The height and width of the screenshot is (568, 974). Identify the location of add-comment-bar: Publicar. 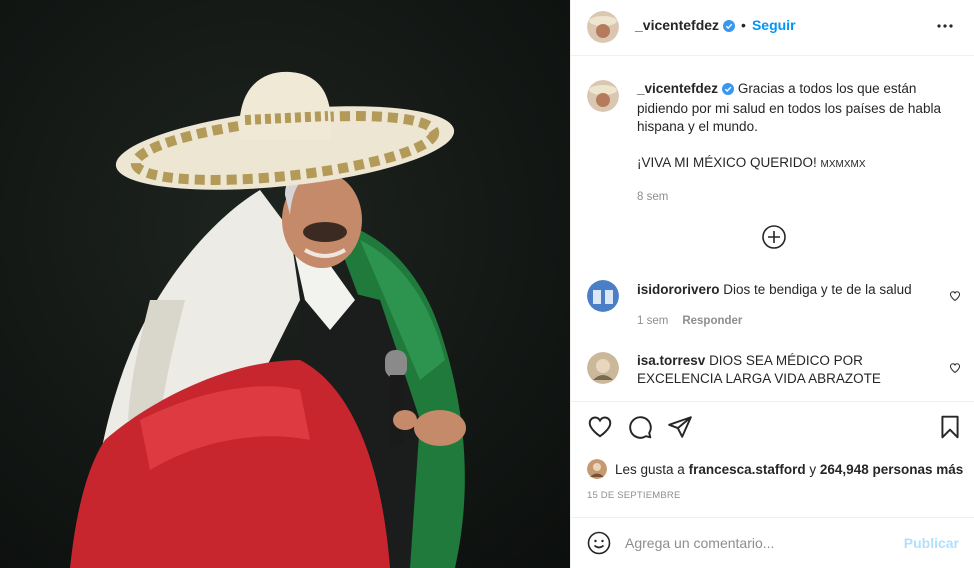
(772, 542).